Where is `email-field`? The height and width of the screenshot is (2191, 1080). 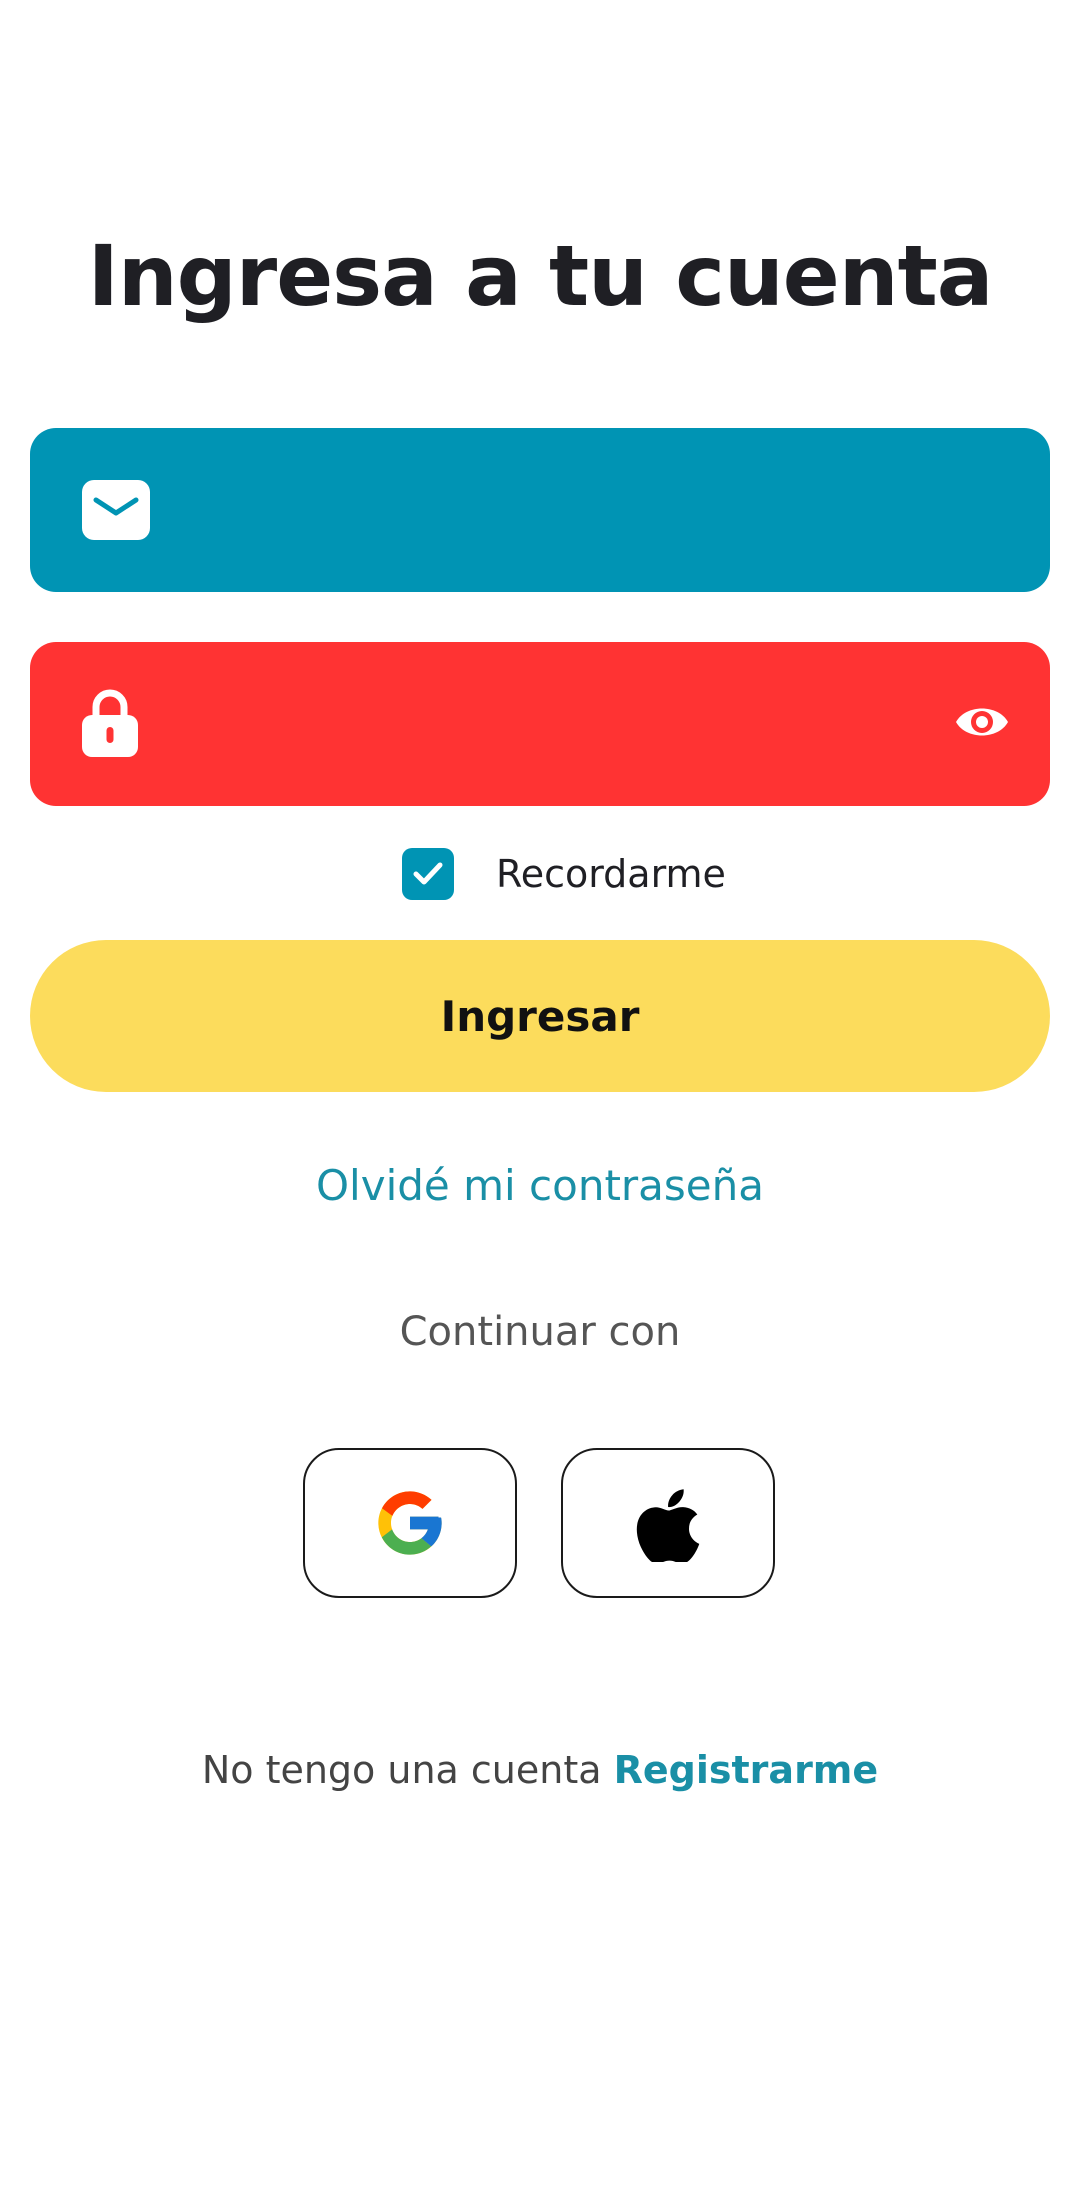
email-field is located at coordinates (540, 511).